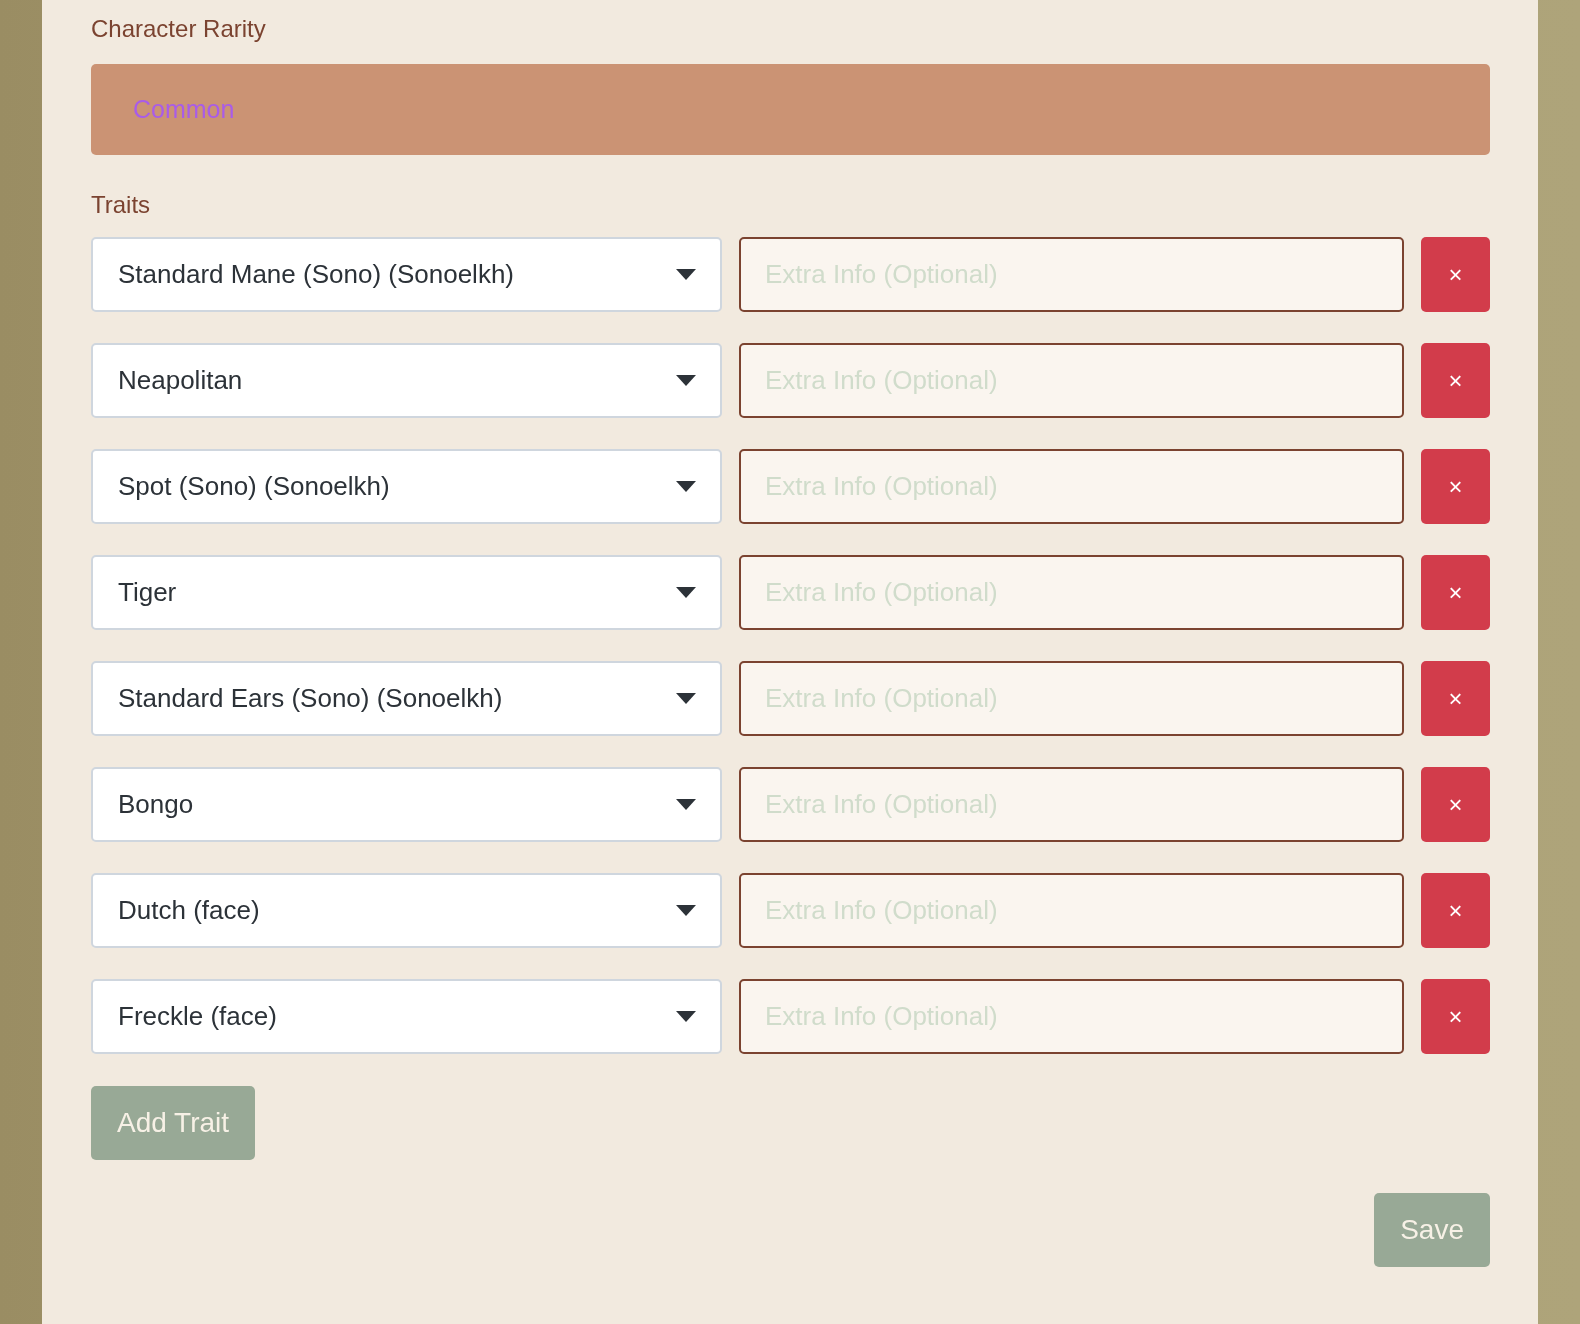 This screenshot has height=1324, width=1580. Describe the element at coordinates (406, 380) in the screenshot. I see `trait-select: Neapolitan` at that location.